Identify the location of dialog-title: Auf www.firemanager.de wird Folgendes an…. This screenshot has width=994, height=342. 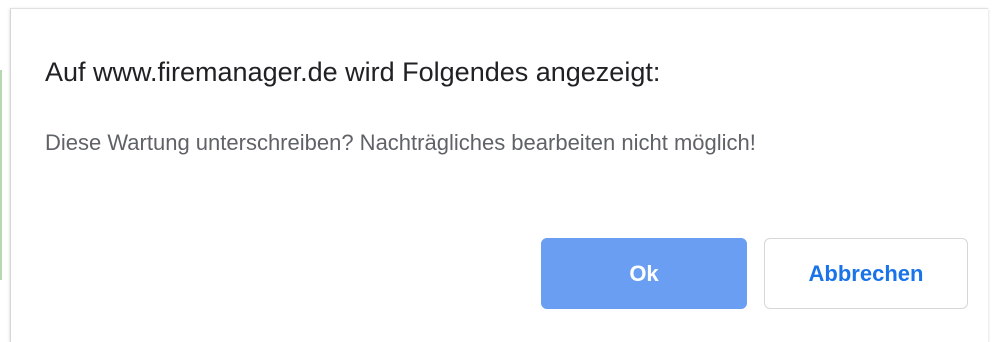
(353, 72).